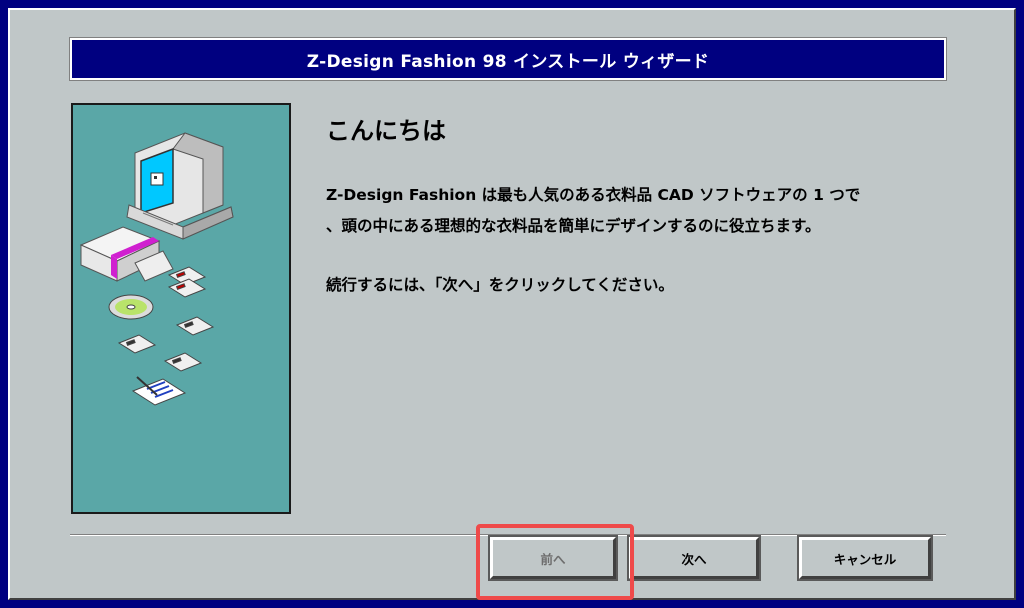 Image resolution: width=1024 pixels, height=608 pixels. I want to click on instruction-text: 続行するには、「次へ」をクリックしてください。, so click(500, 285).